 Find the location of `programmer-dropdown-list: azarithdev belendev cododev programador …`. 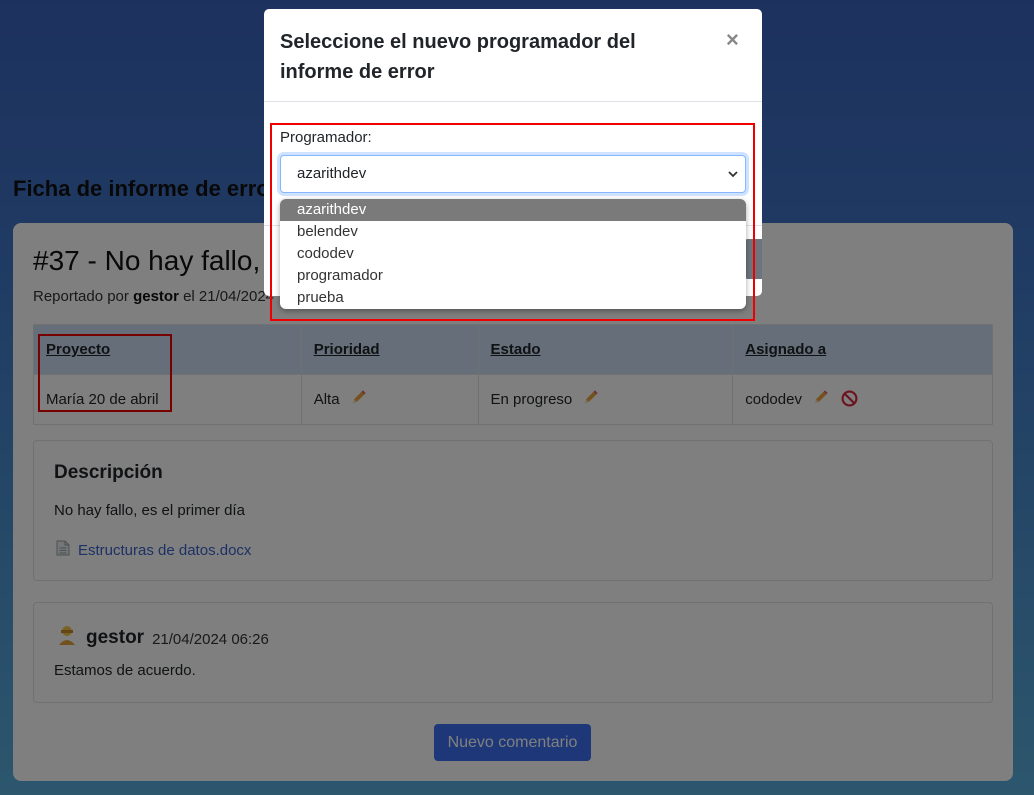

programmer-dropdown-list: azarithdev belendev cododev programador … is located at coordinates (513, 254).